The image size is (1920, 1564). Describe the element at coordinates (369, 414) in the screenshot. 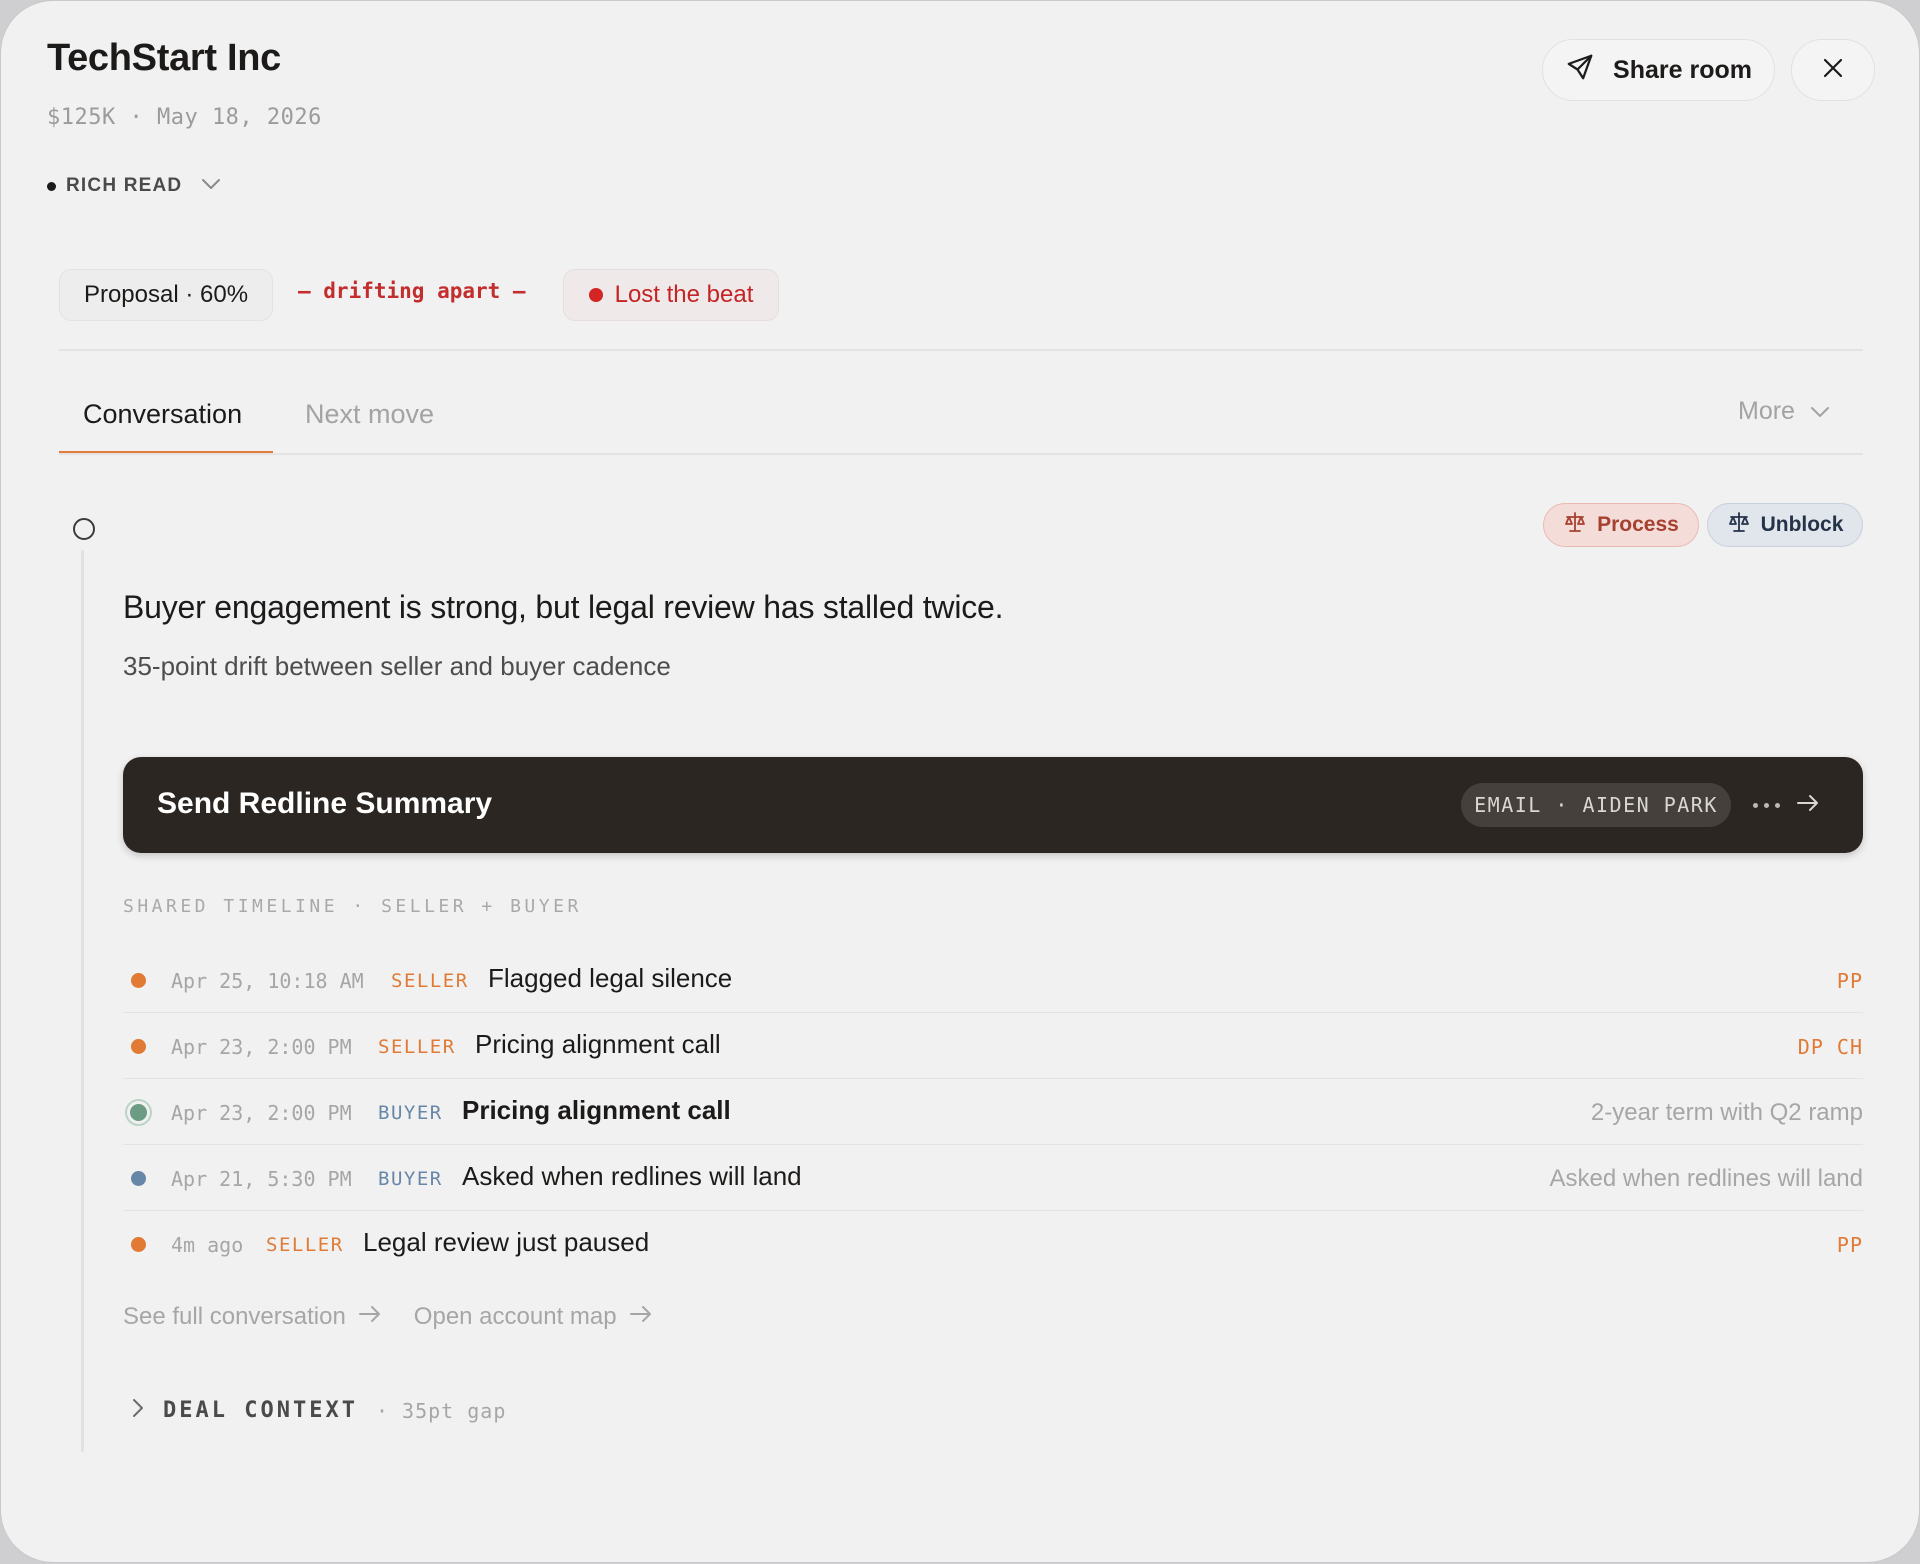

I see `tab-next-move: Next move` at that location.